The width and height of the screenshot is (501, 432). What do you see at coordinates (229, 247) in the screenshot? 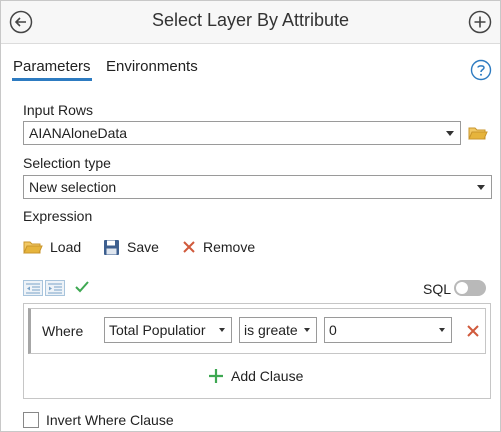
I see `remove-label: Remove` at bounding box center [229, 247].